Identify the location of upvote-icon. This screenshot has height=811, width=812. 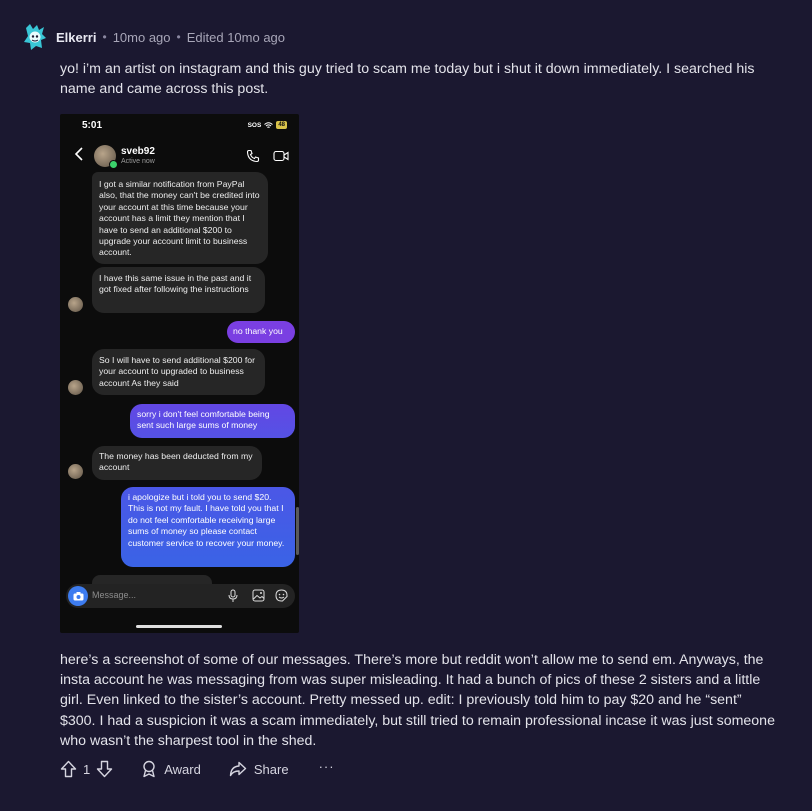
(68, 769).